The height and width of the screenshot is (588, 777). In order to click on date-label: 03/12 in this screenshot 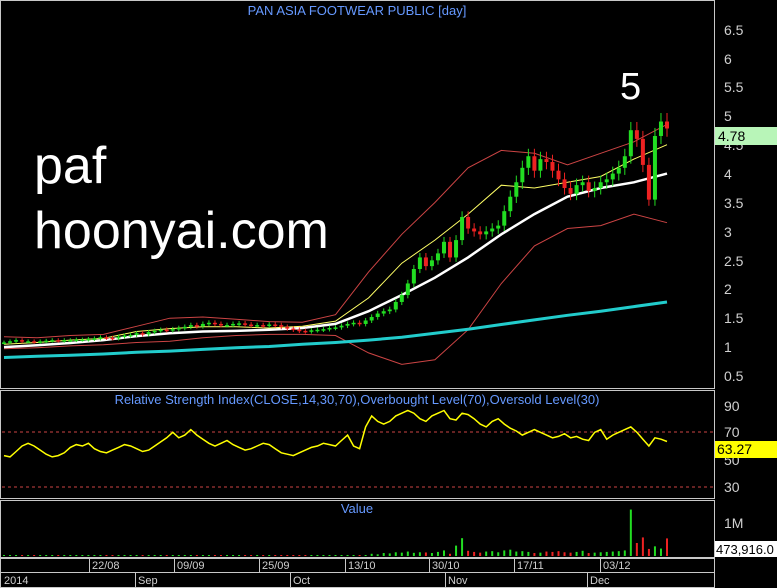, I will do `click(617, 566)`.